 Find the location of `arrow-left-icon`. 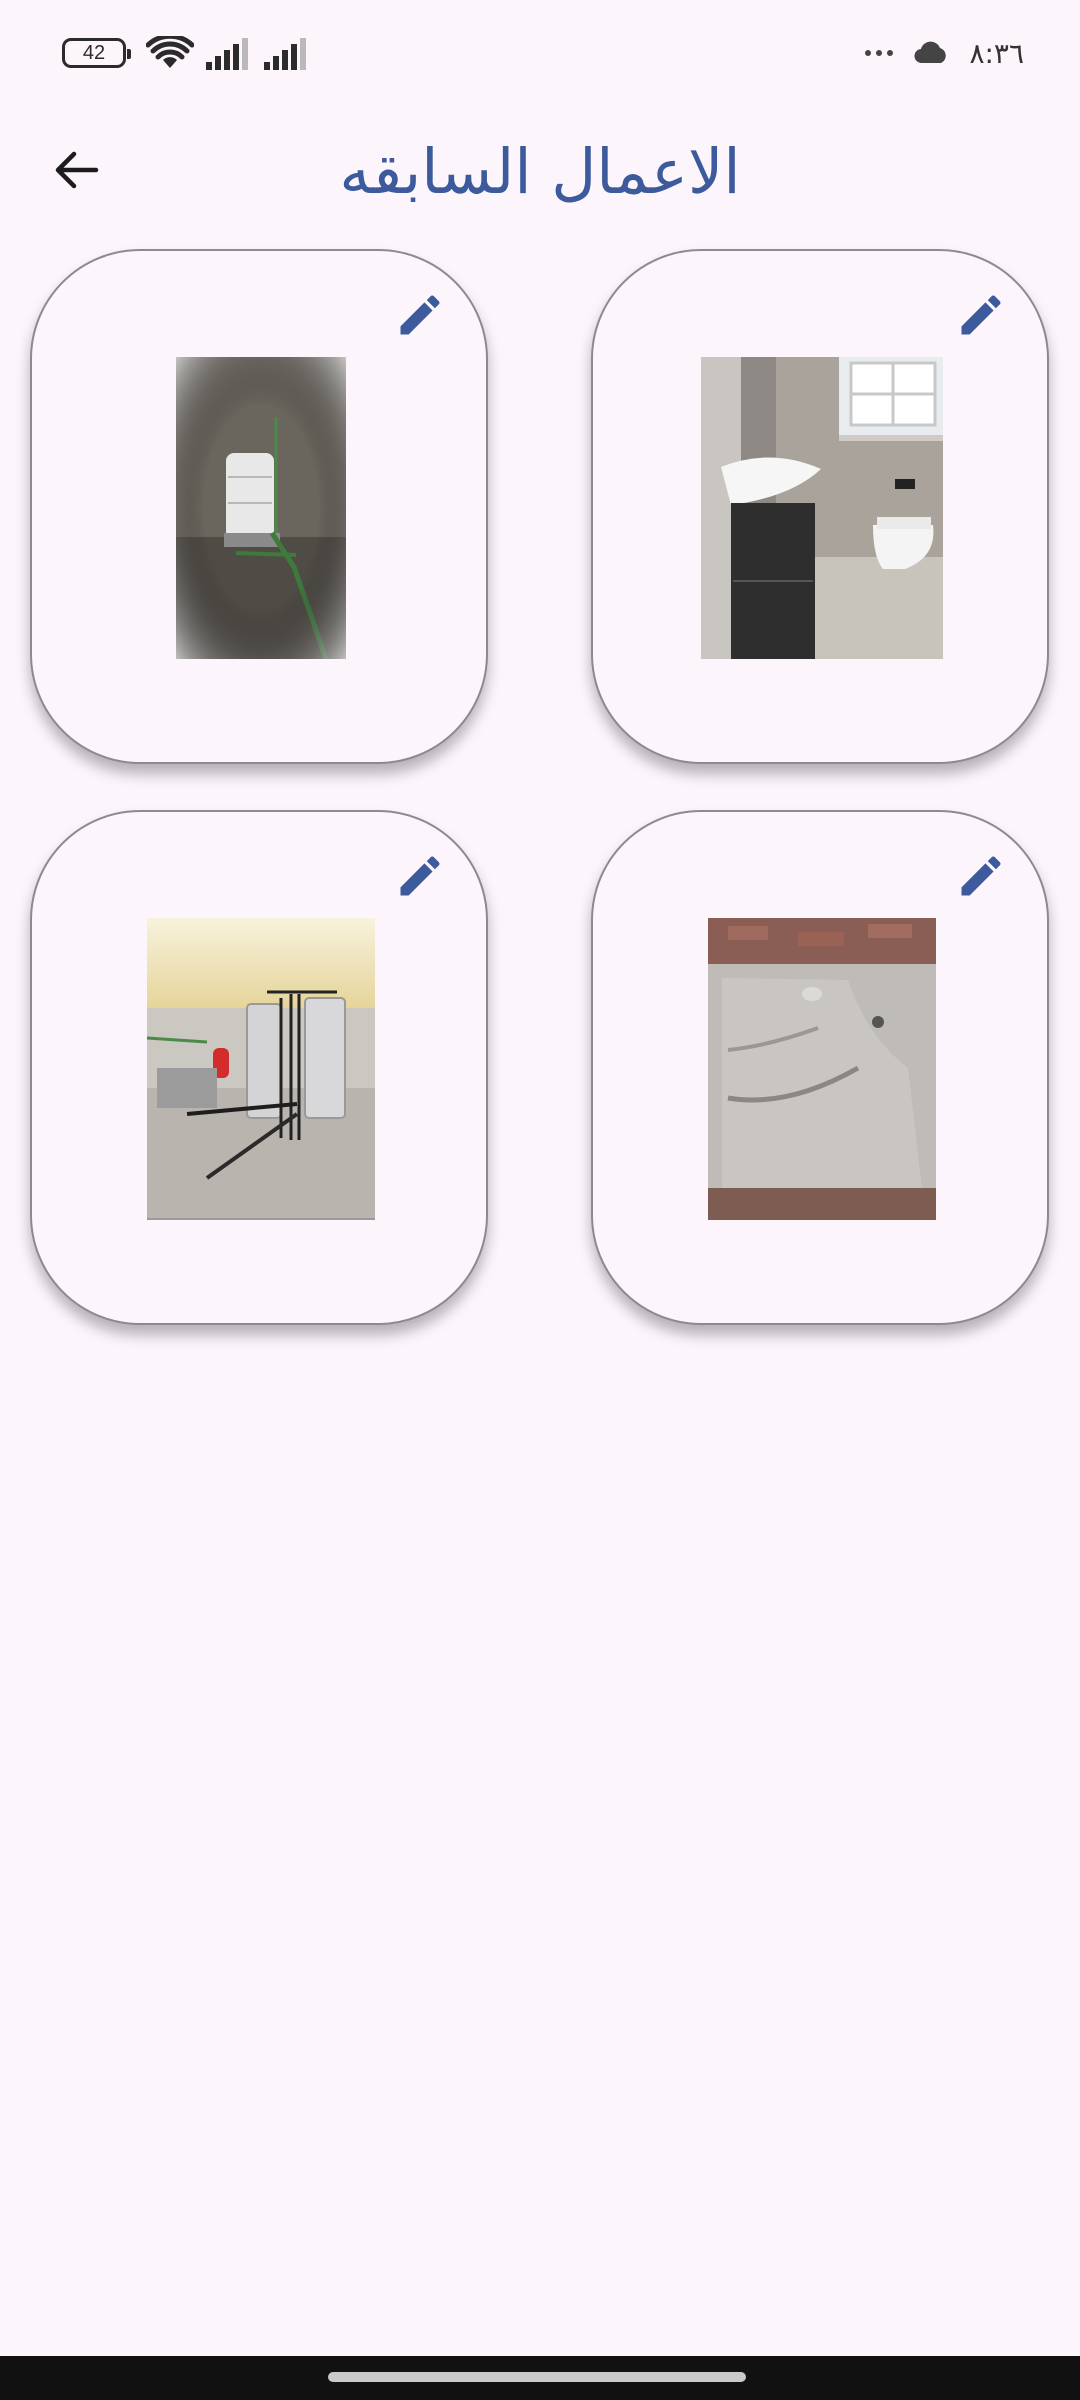

arrow-left-icon is located at coordinates (77, 170).